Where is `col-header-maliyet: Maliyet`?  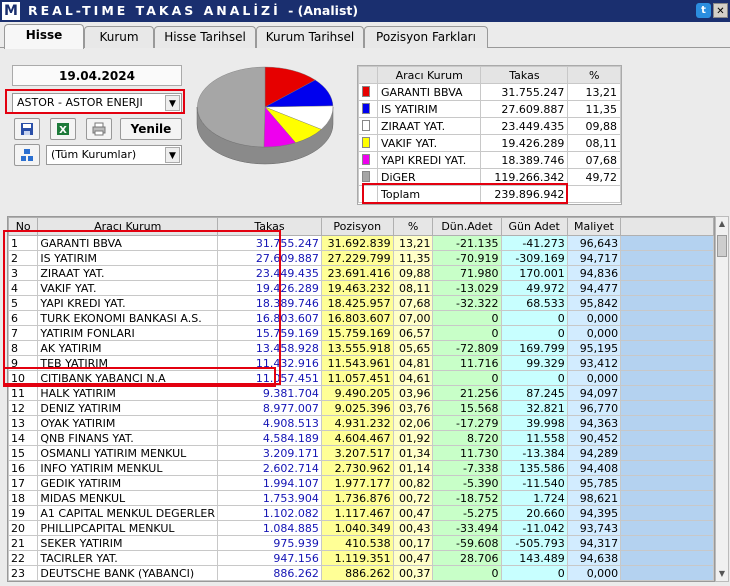 col-header-maliyet: Maliyet is located at coordinates (594, 226).